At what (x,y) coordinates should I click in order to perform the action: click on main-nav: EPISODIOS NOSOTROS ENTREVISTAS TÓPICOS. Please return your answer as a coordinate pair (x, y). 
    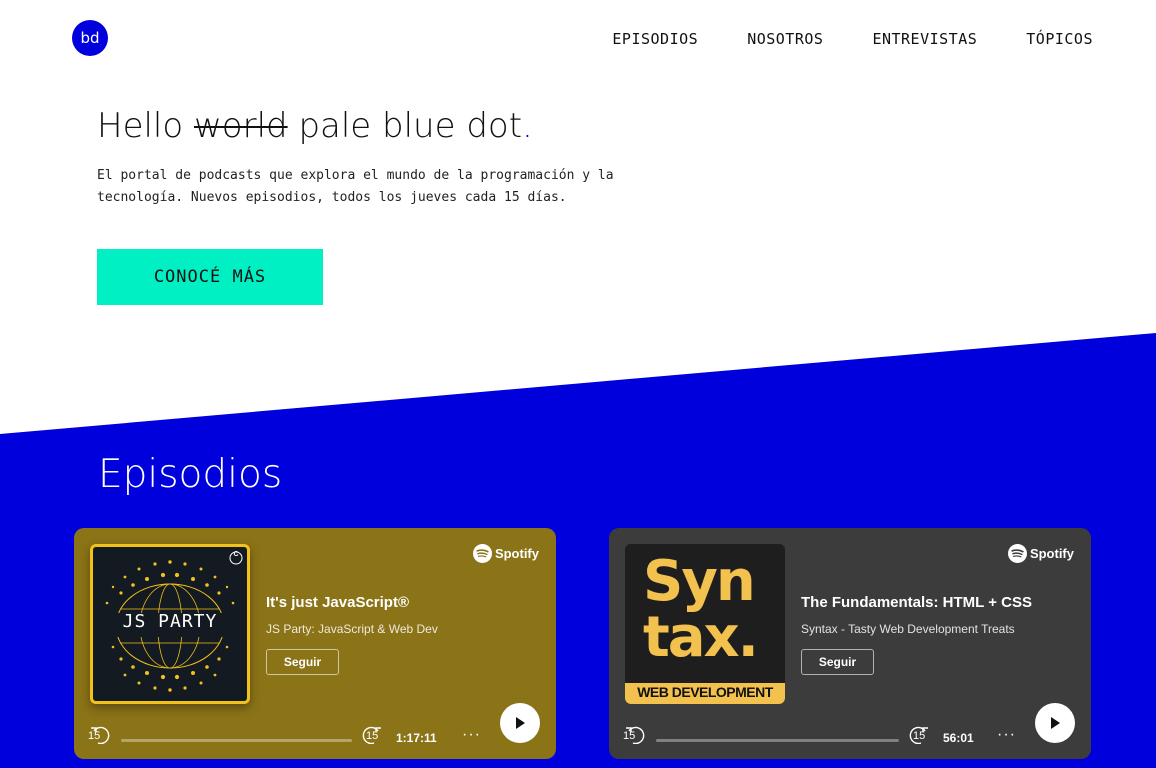
    Looking at the image, I should click on (852, 39).